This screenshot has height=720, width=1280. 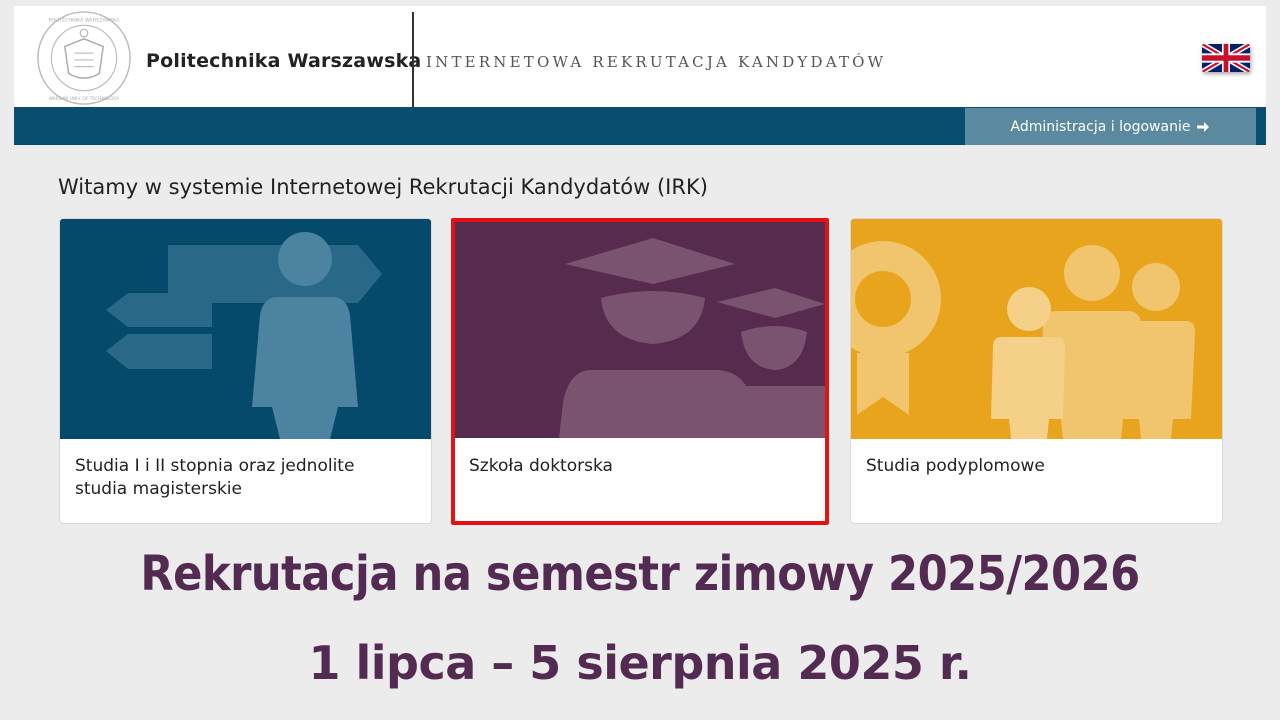 I want to click on graduates-illustration, so click(x=640, y=330).